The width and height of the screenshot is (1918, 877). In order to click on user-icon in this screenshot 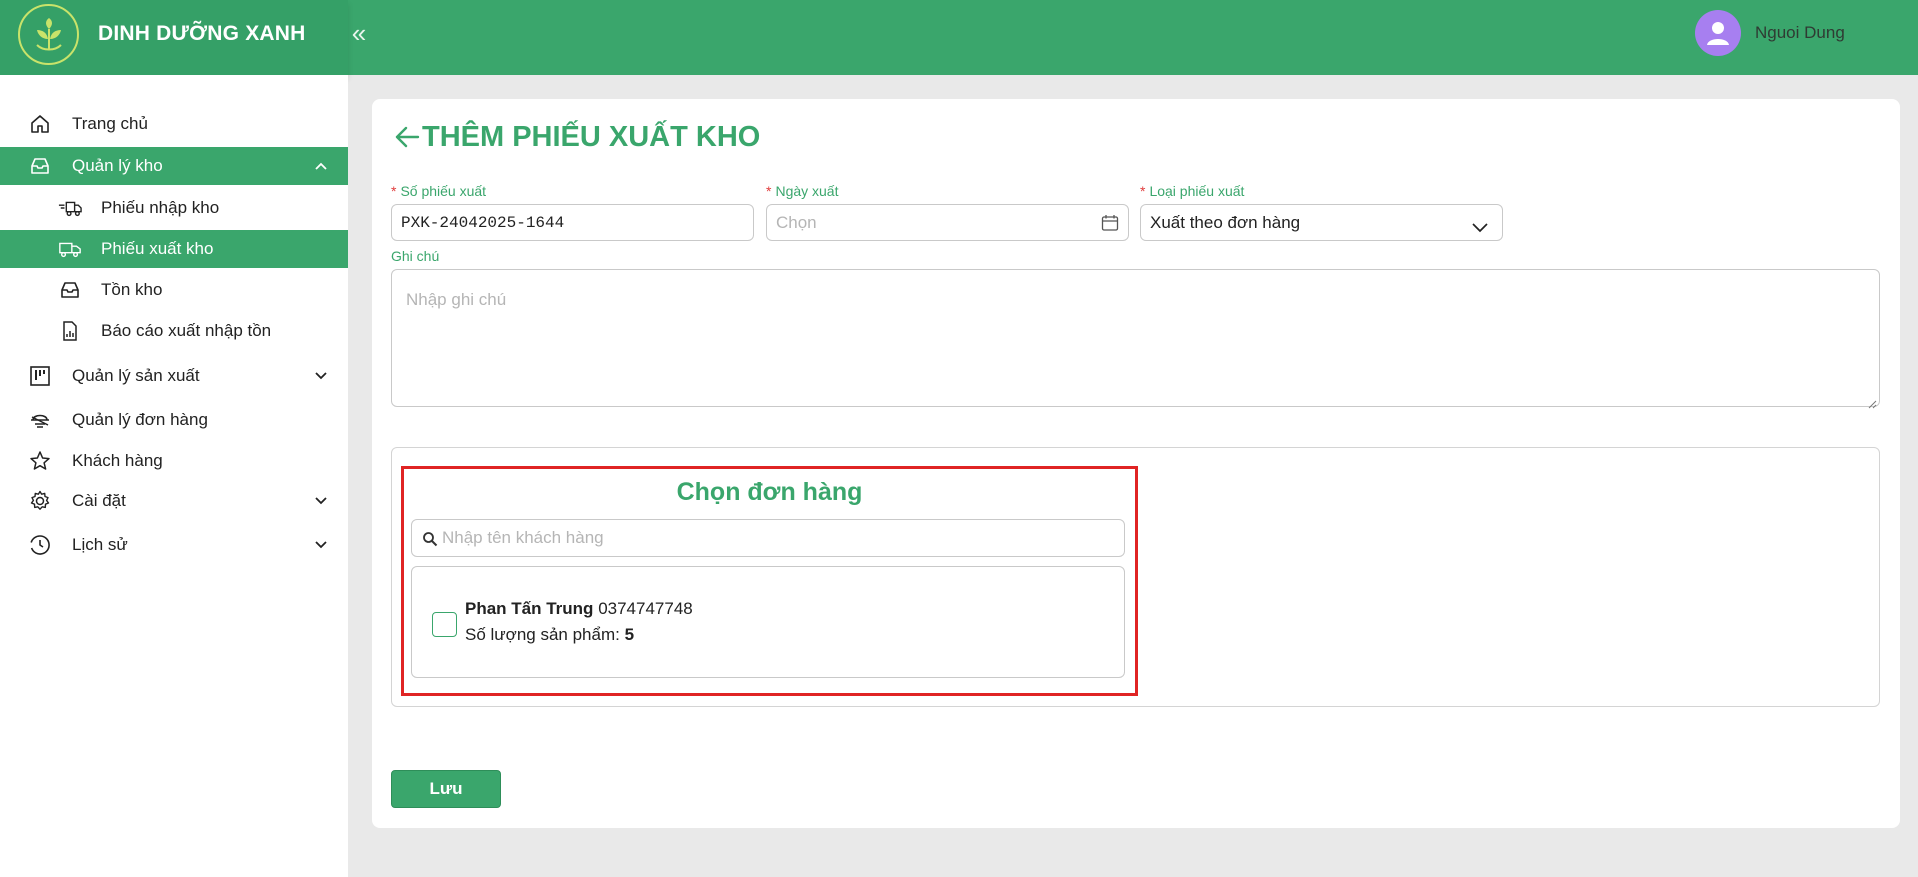, I will do `click(1718, 33)`.